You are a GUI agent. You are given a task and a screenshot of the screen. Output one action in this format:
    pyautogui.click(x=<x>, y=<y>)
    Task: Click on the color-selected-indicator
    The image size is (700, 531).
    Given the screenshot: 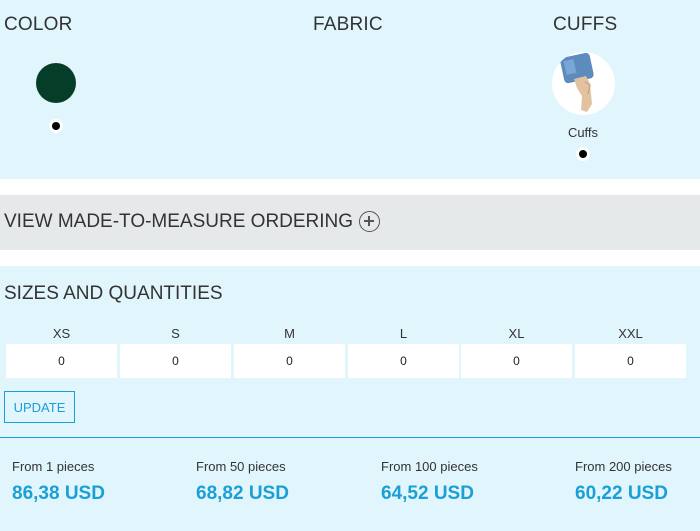 What is the action you would take?
    pyautogui.click(x=56, y=126)
    